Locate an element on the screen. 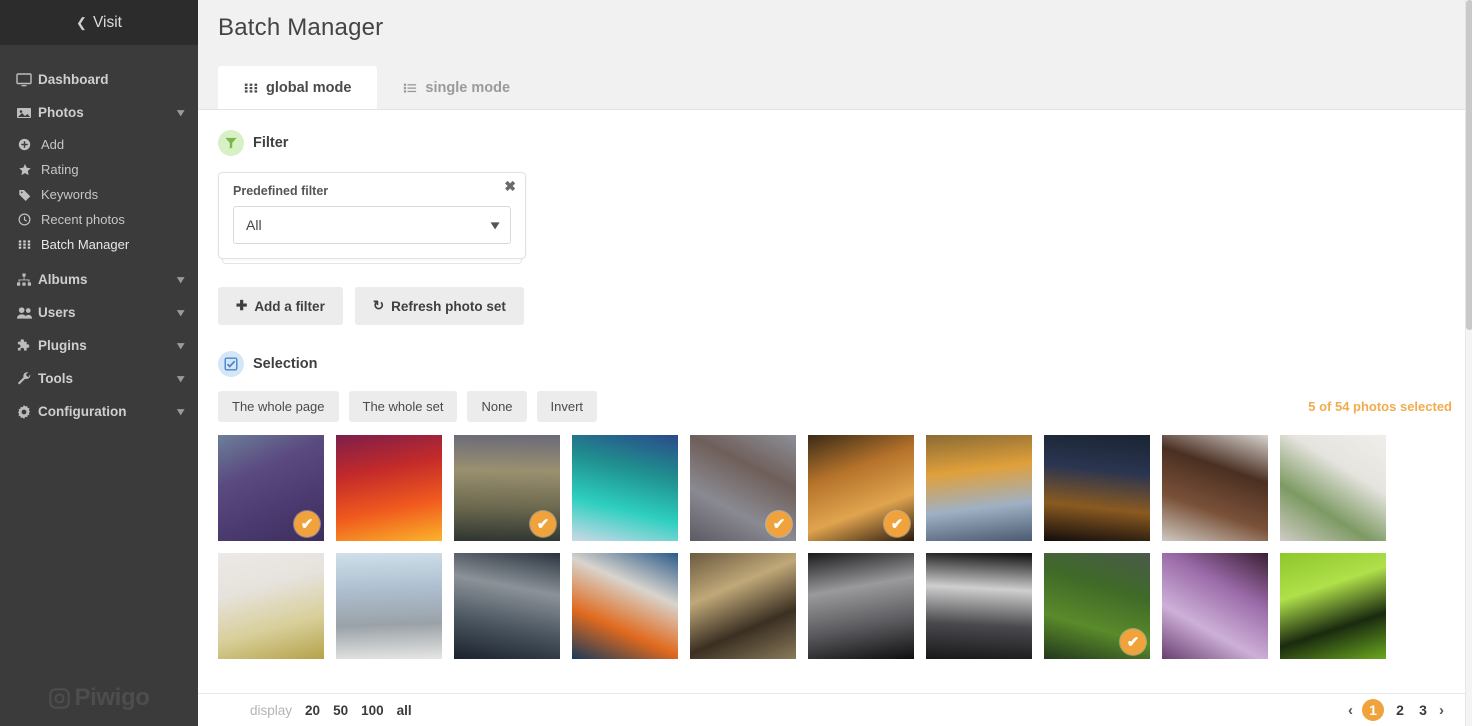 The image size is (1472, 726). sidebar-item-keywords: Keywords is located at coordinates (99, 194).